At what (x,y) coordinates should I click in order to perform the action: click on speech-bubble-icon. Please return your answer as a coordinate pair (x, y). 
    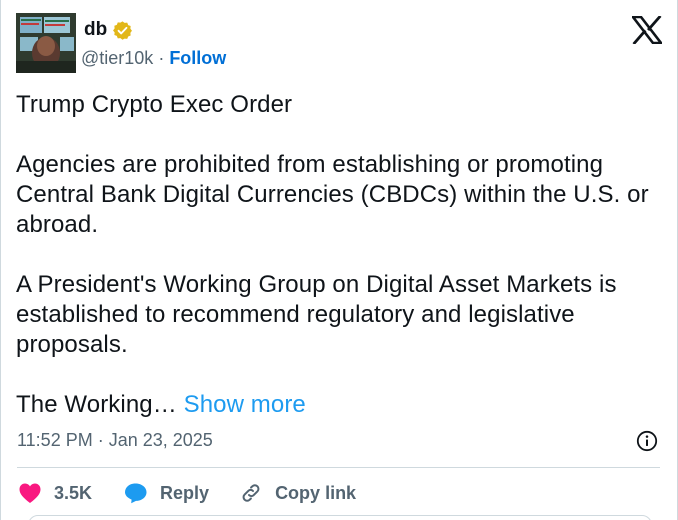
    Looking at the image, I should click on (136, 493).